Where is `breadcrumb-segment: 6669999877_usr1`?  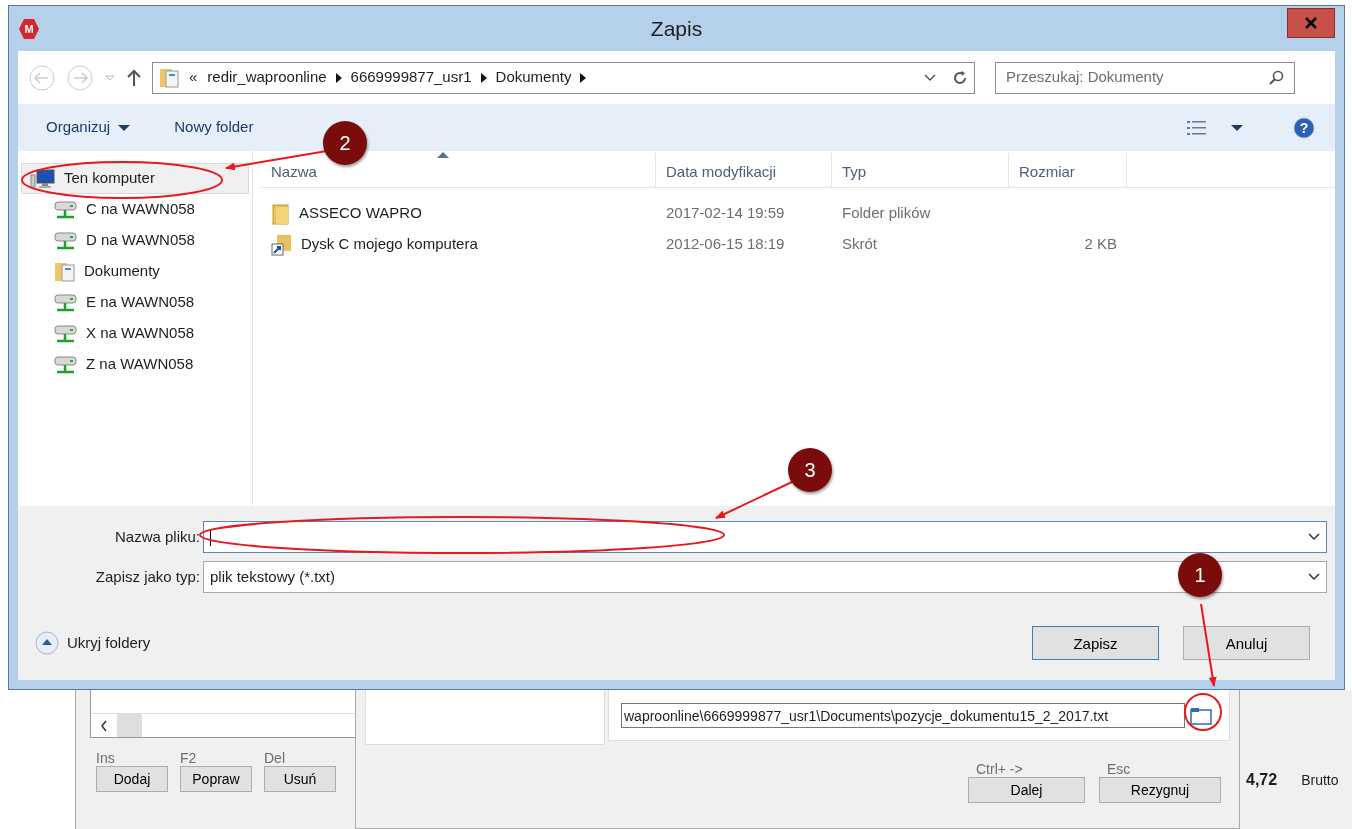
breadcrumb-segment: 6669999877_usr1 is located at coordinates (411, 77).